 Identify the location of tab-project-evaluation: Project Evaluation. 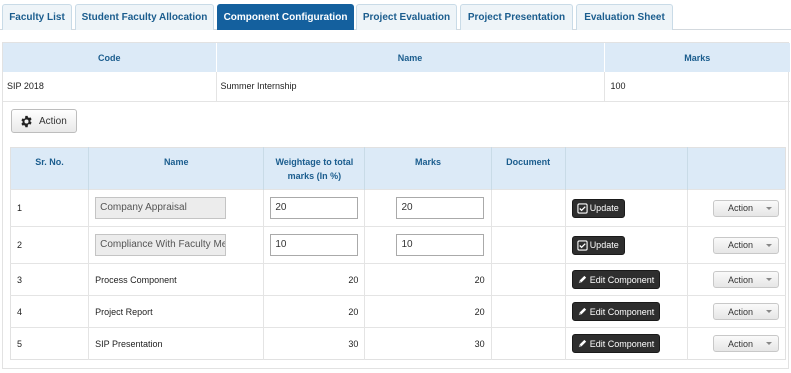
(406, 17).